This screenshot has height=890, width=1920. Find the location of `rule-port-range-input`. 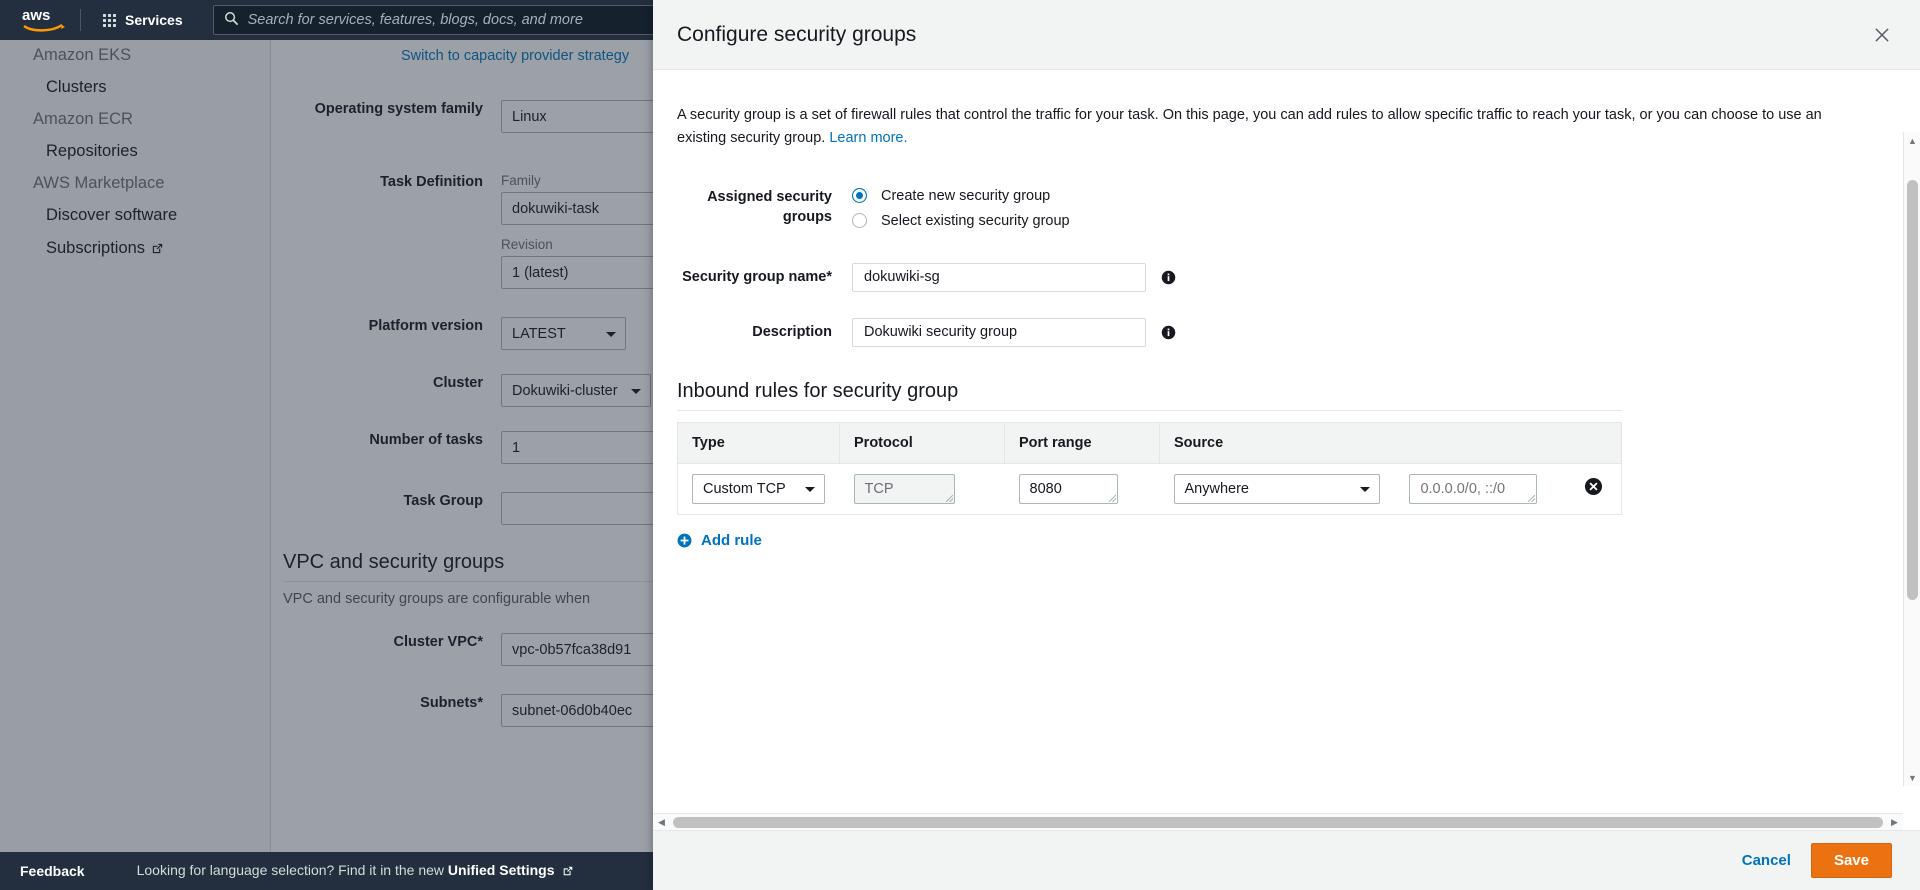

rule-port-range-input is located at coordinates (1068, 488).